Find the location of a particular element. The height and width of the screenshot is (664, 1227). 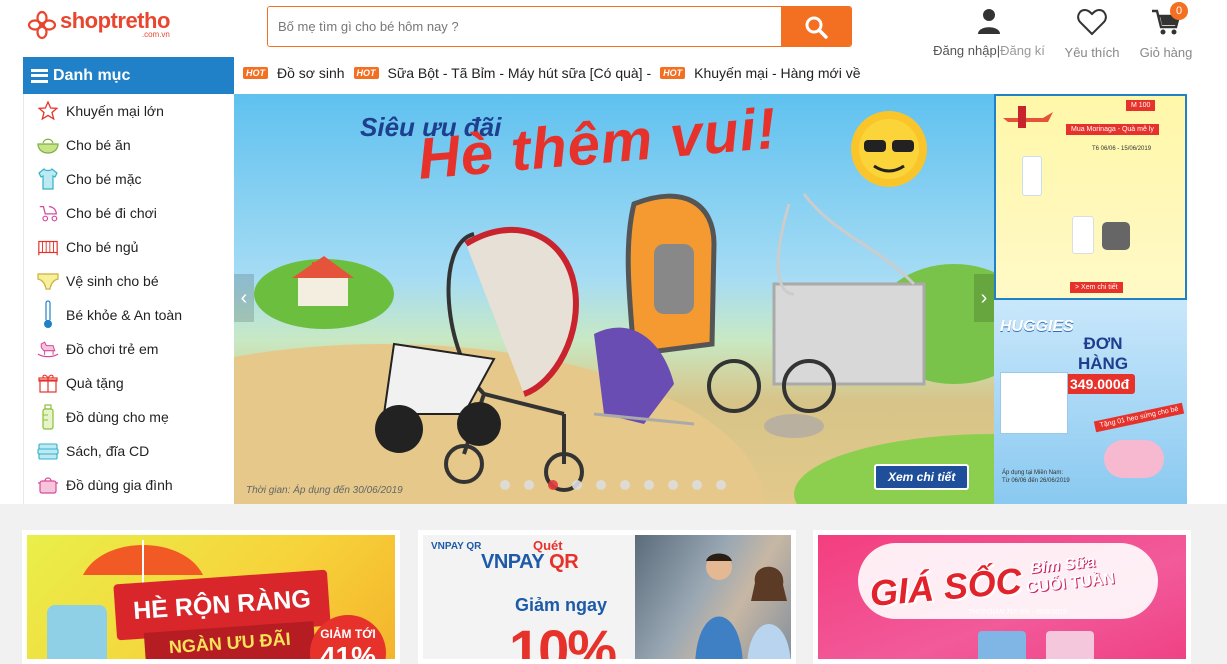

menu-icon is located at coordinates (39, 75).